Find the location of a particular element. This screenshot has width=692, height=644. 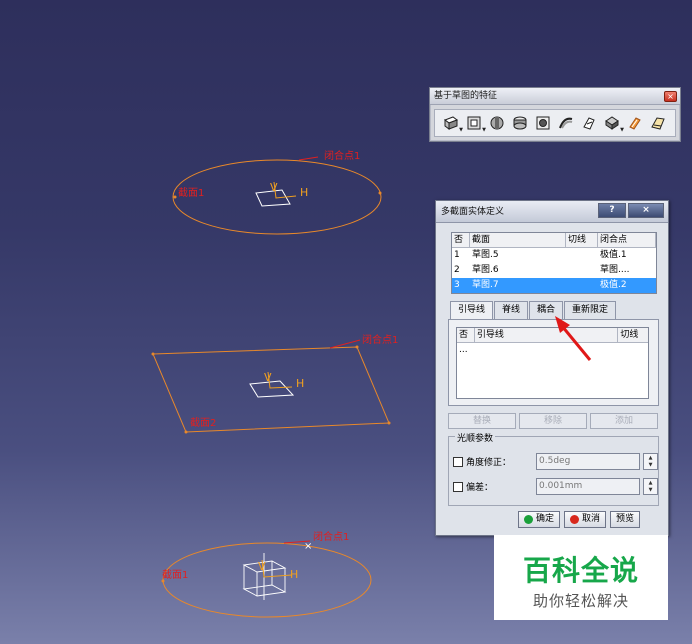

watermark-sub-text: 助你轻松解决 is located at coordinates (580, 601).